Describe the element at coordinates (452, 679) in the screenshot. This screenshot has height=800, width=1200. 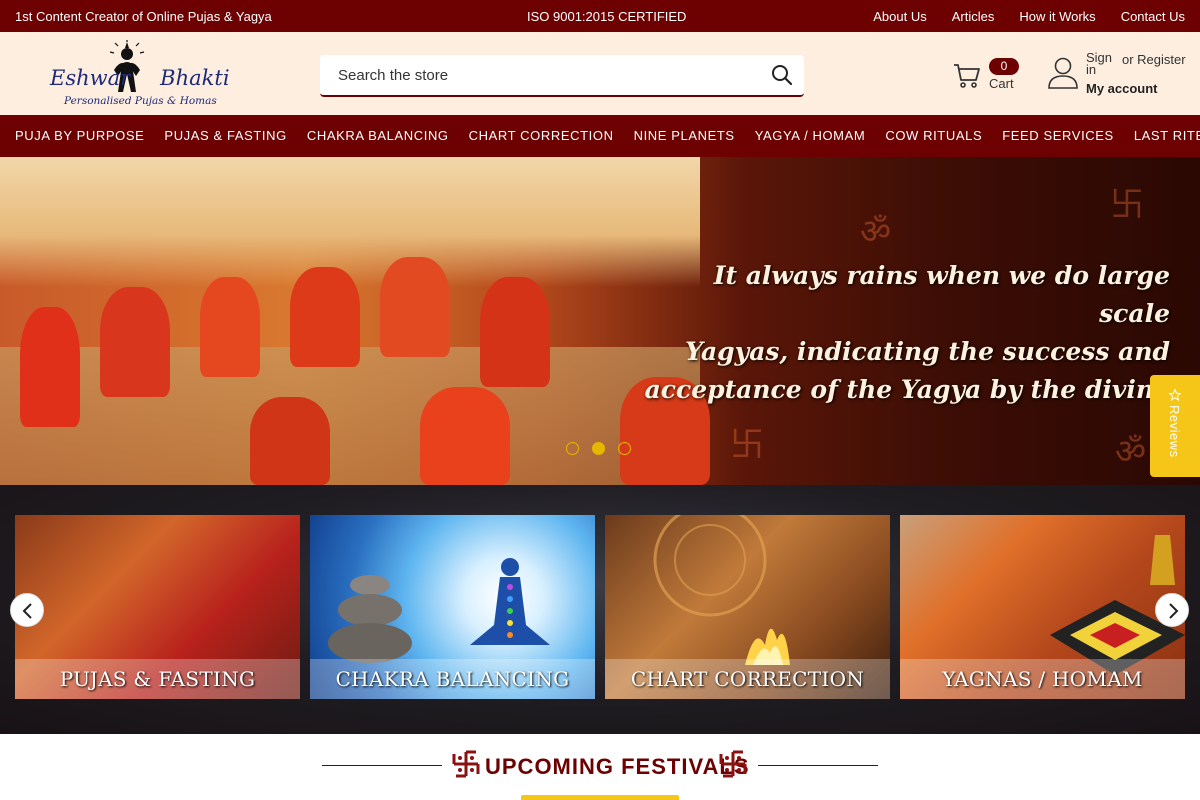
I see `category-caption: CHAKRA BALANCING` at that location.